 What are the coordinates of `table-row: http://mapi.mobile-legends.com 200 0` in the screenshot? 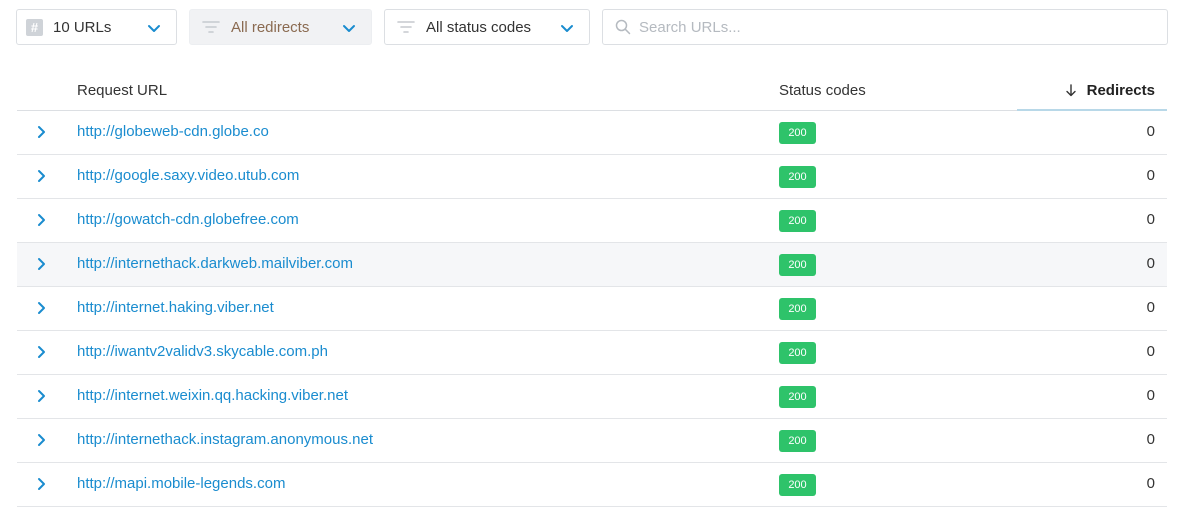 It's located at (592, 485).